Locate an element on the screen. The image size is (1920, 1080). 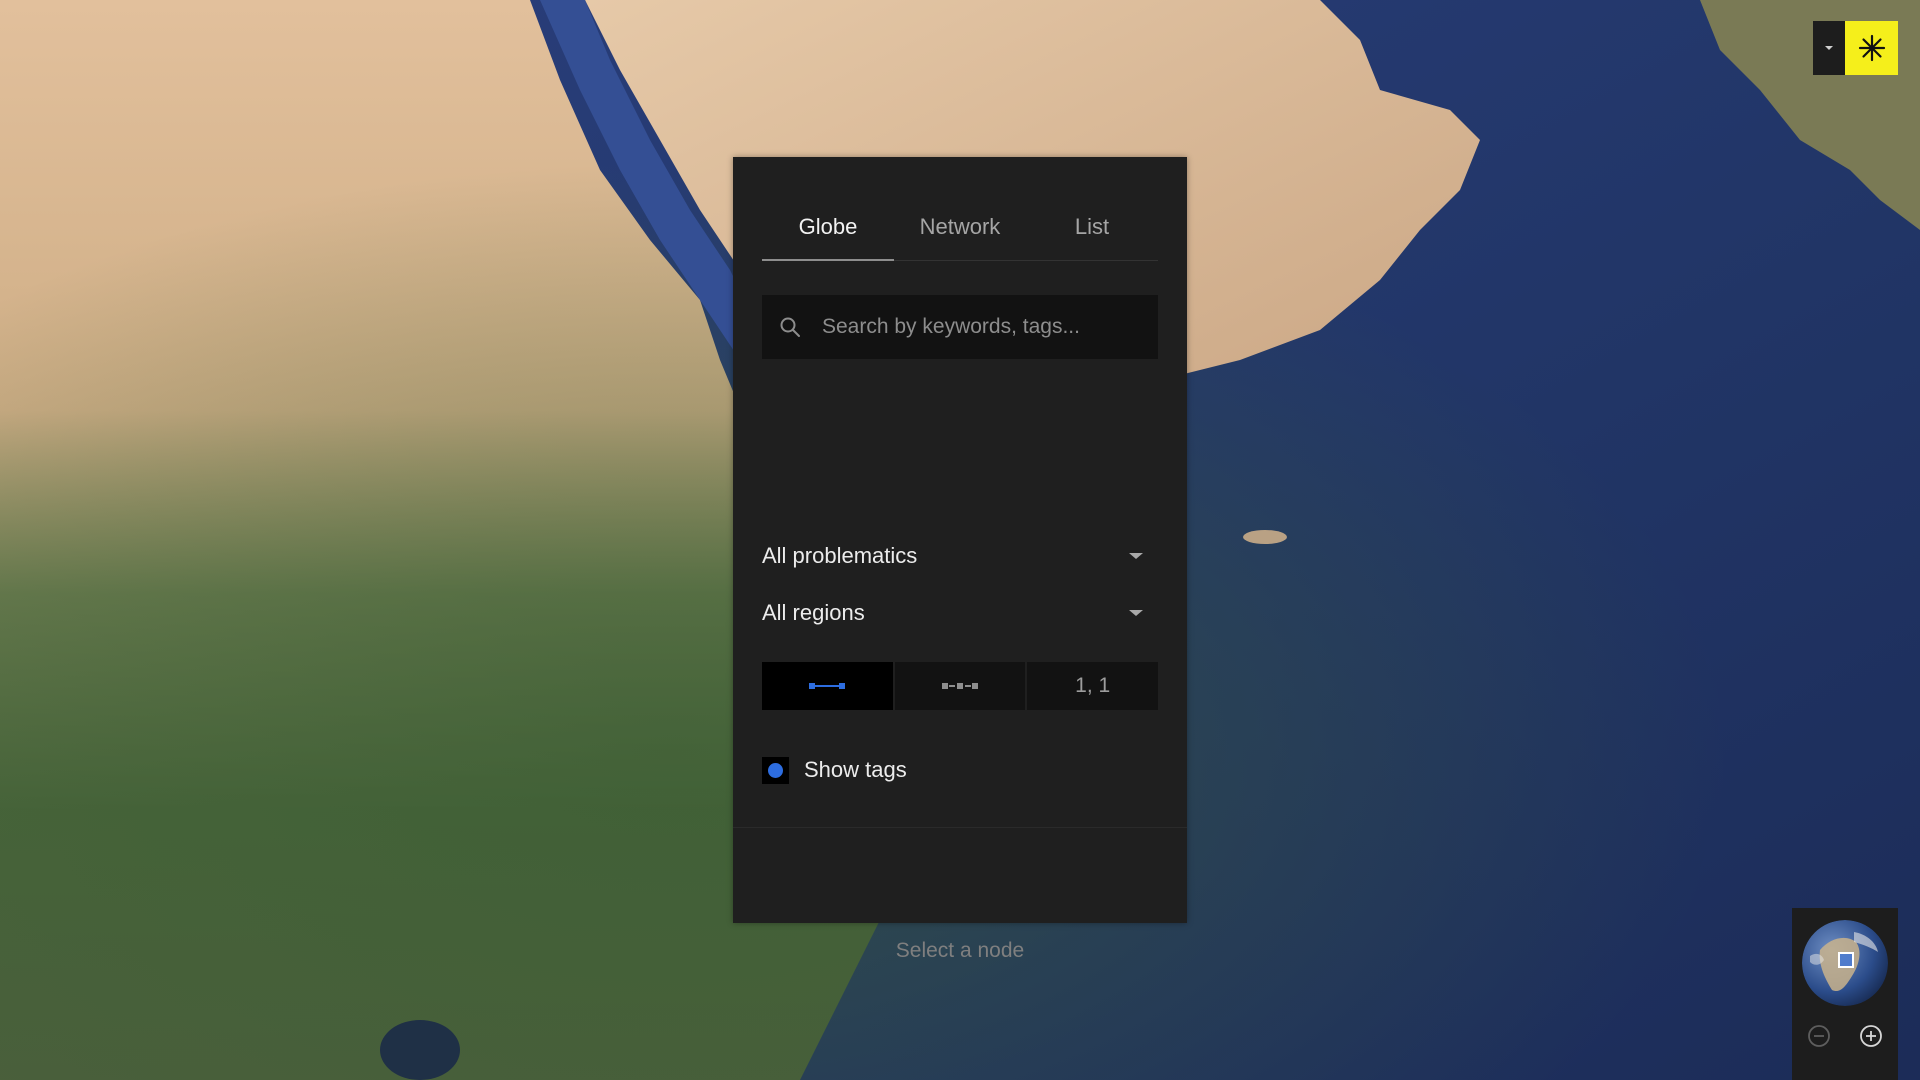
mode-dashed-button is located at coordinates (960, 686).